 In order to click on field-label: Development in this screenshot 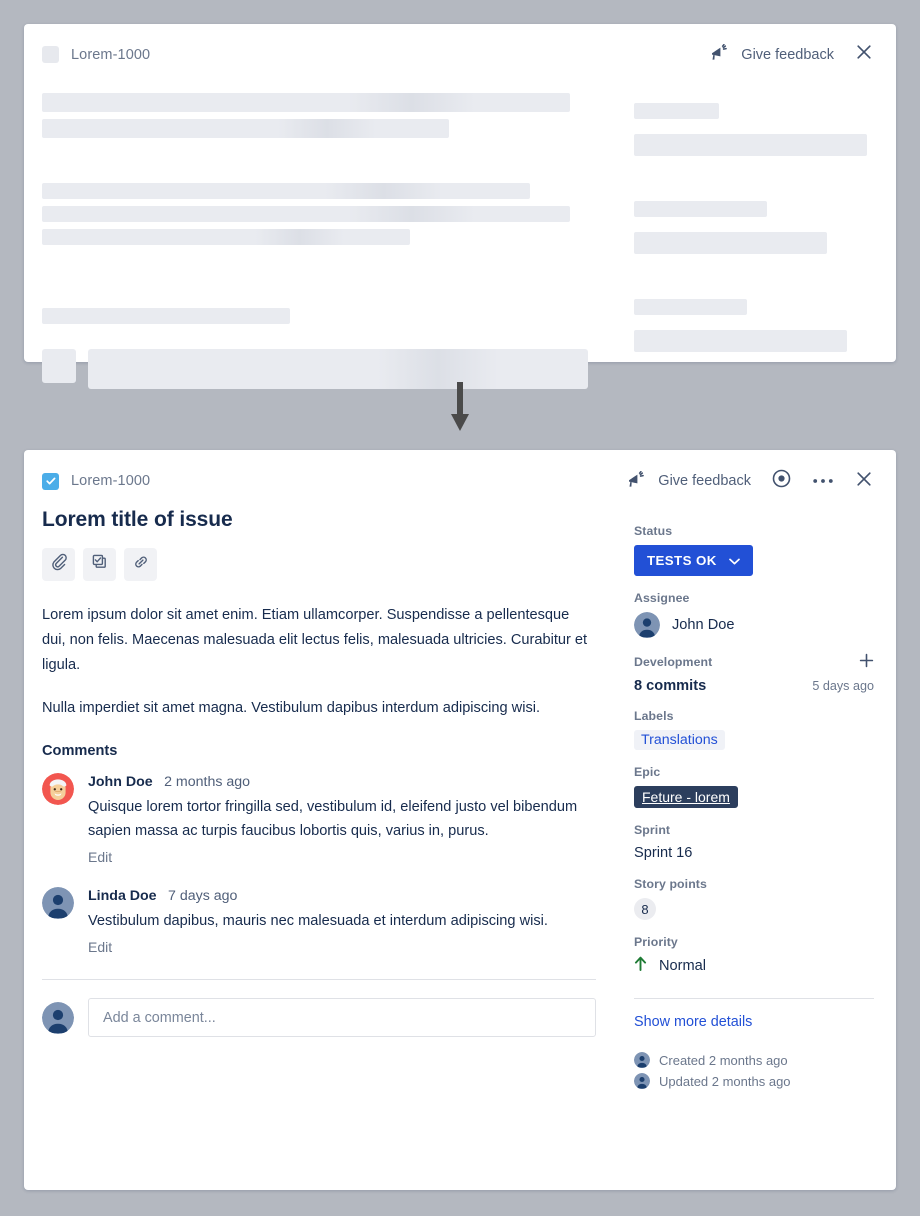, I will do `click(673, 662)`.